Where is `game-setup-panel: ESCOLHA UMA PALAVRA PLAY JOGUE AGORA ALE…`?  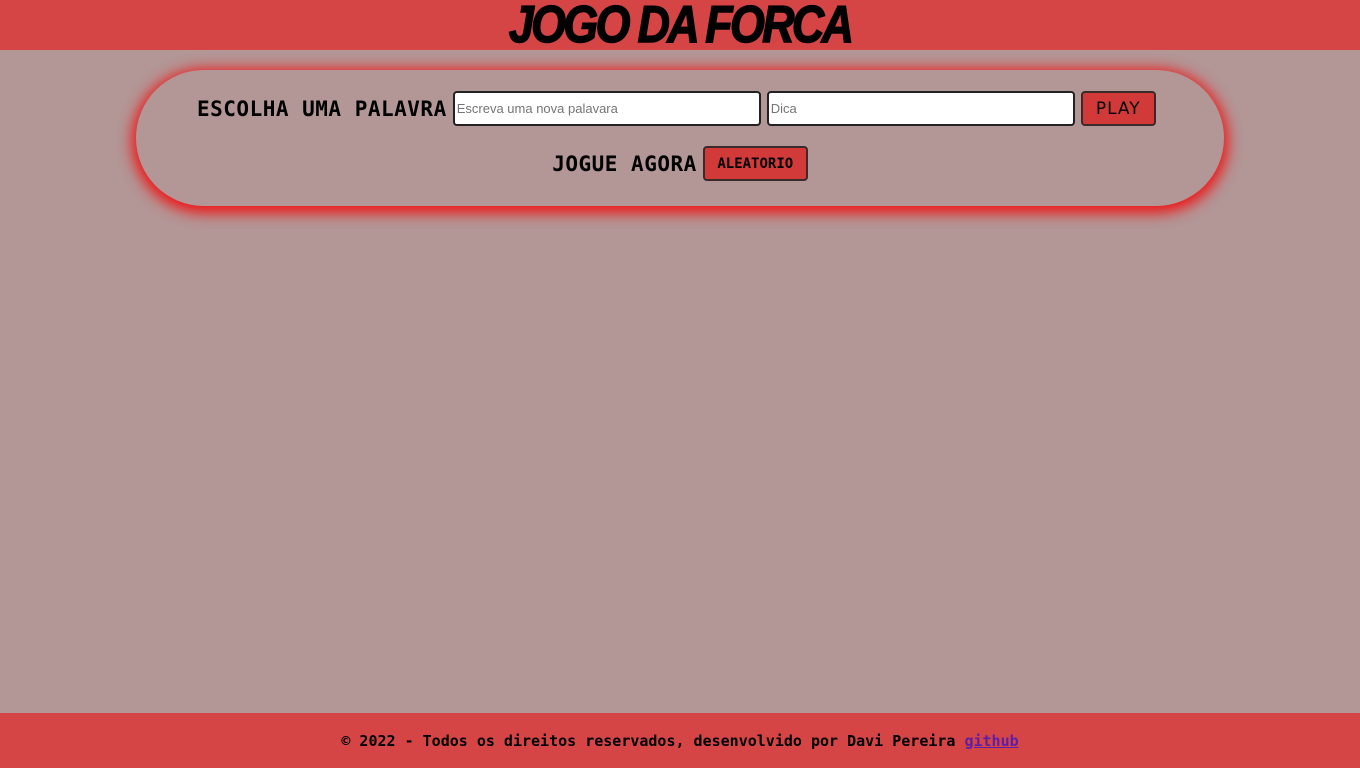 game-setup-panel: ESCOLHA UMA PALAVRA PLAY JOGUE AGORA ALE… is located at coordinates (680, 138).